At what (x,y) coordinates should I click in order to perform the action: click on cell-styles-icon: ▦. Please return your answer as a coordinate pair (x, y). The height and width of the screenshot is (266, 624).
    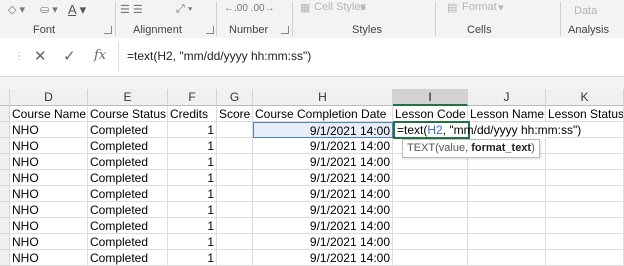
    Looking at the image, I should click on (305, 7).